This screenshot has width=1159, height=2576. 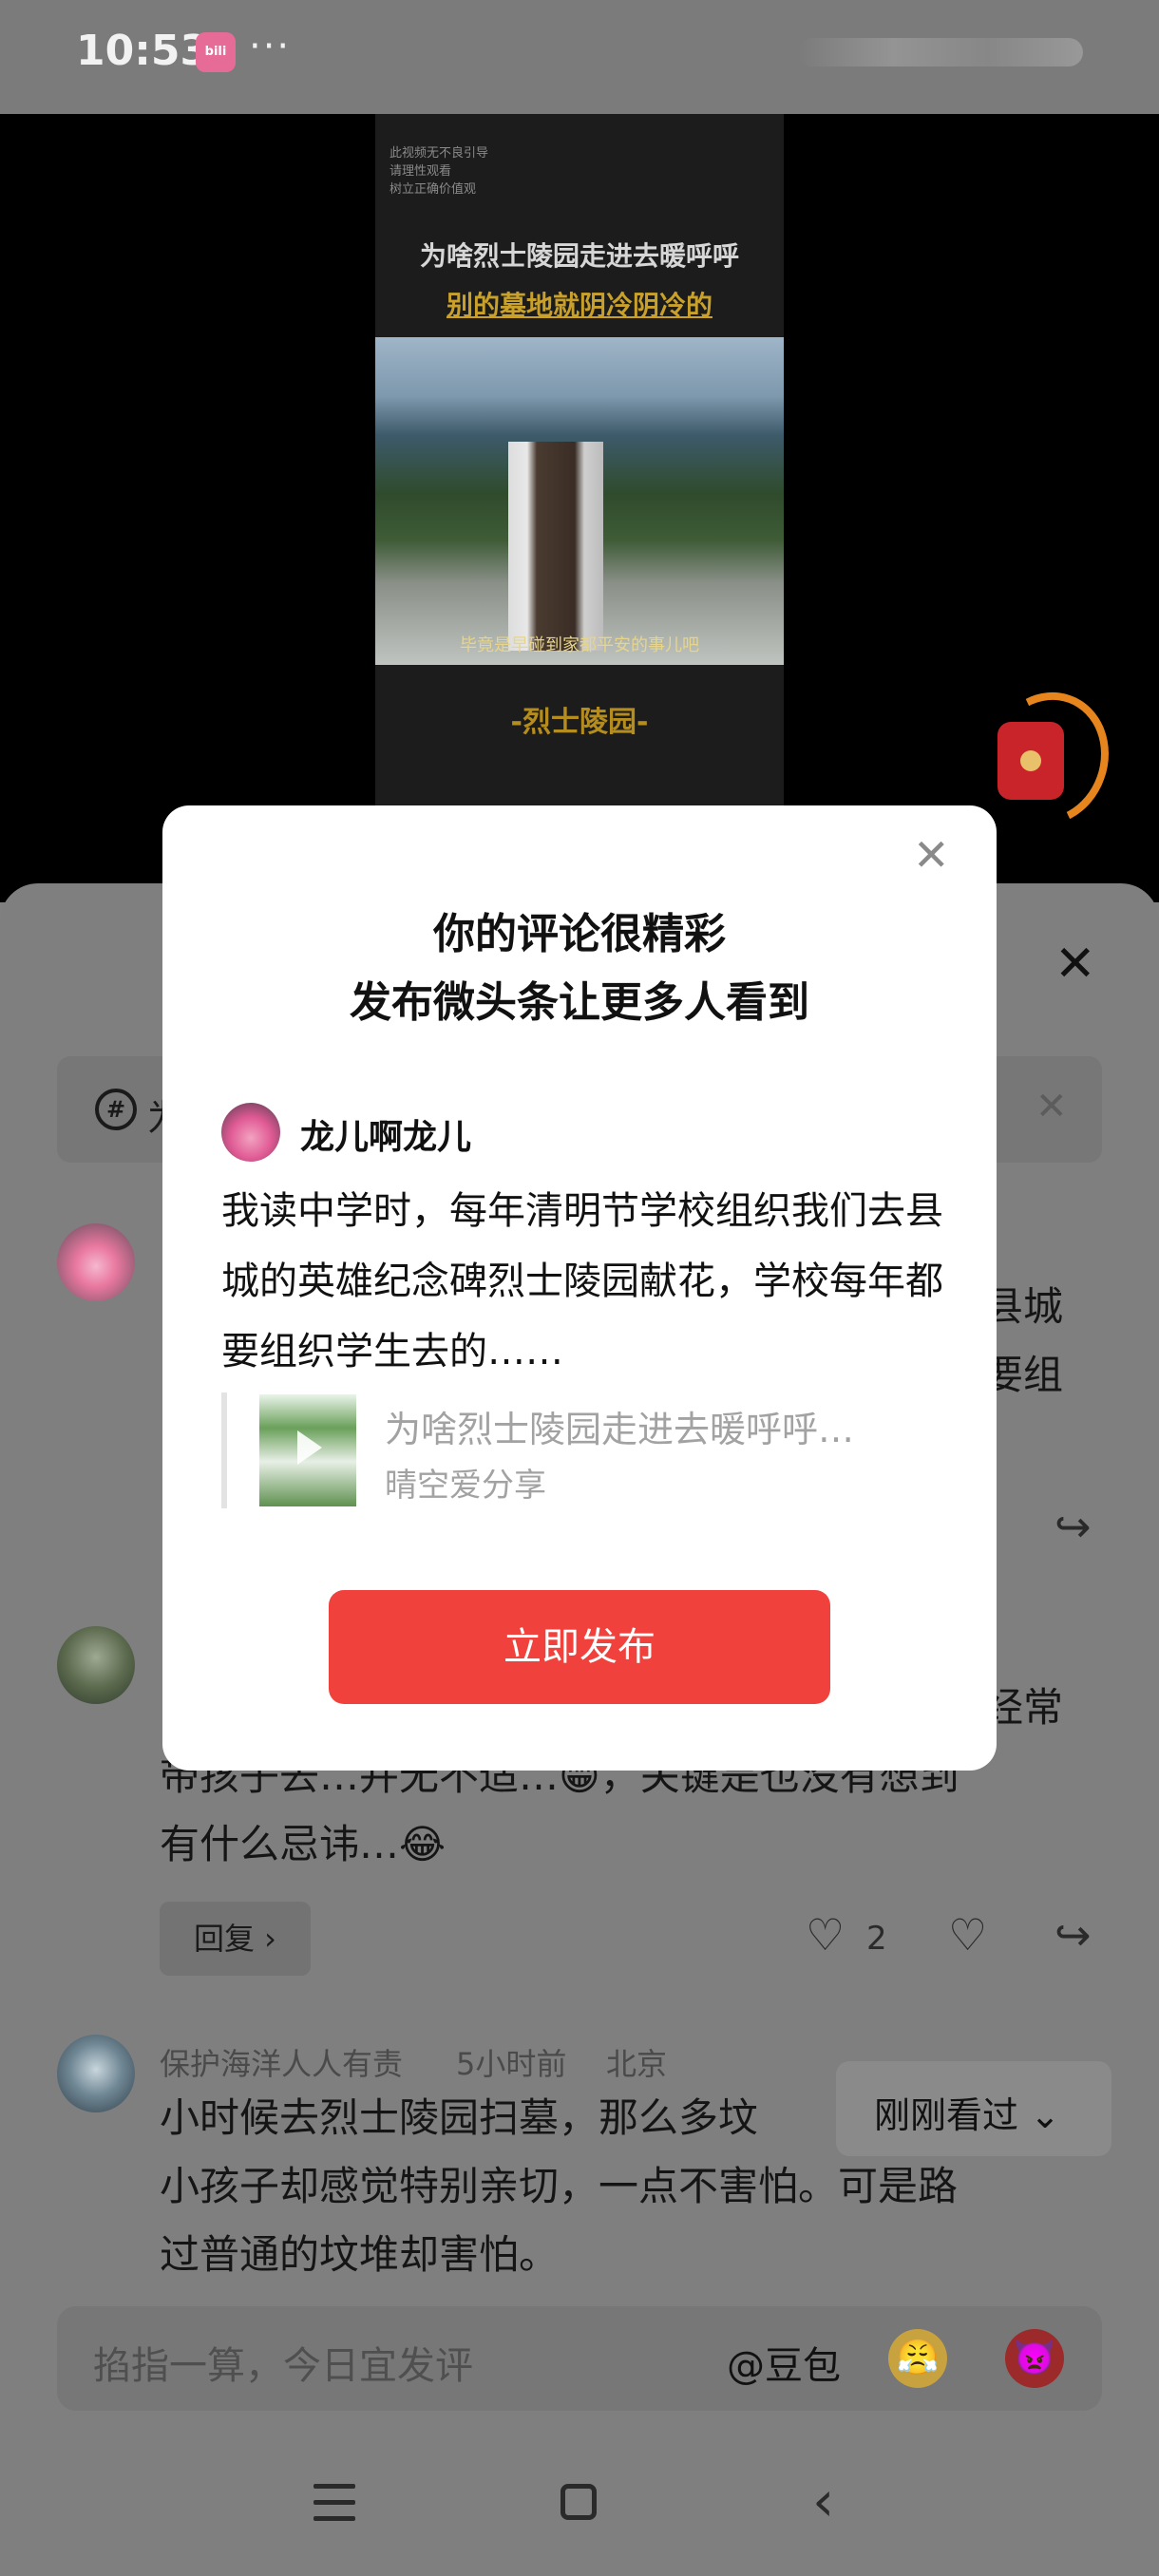 I want to click on menu-nav-icon, so click(x=334, y=2503).